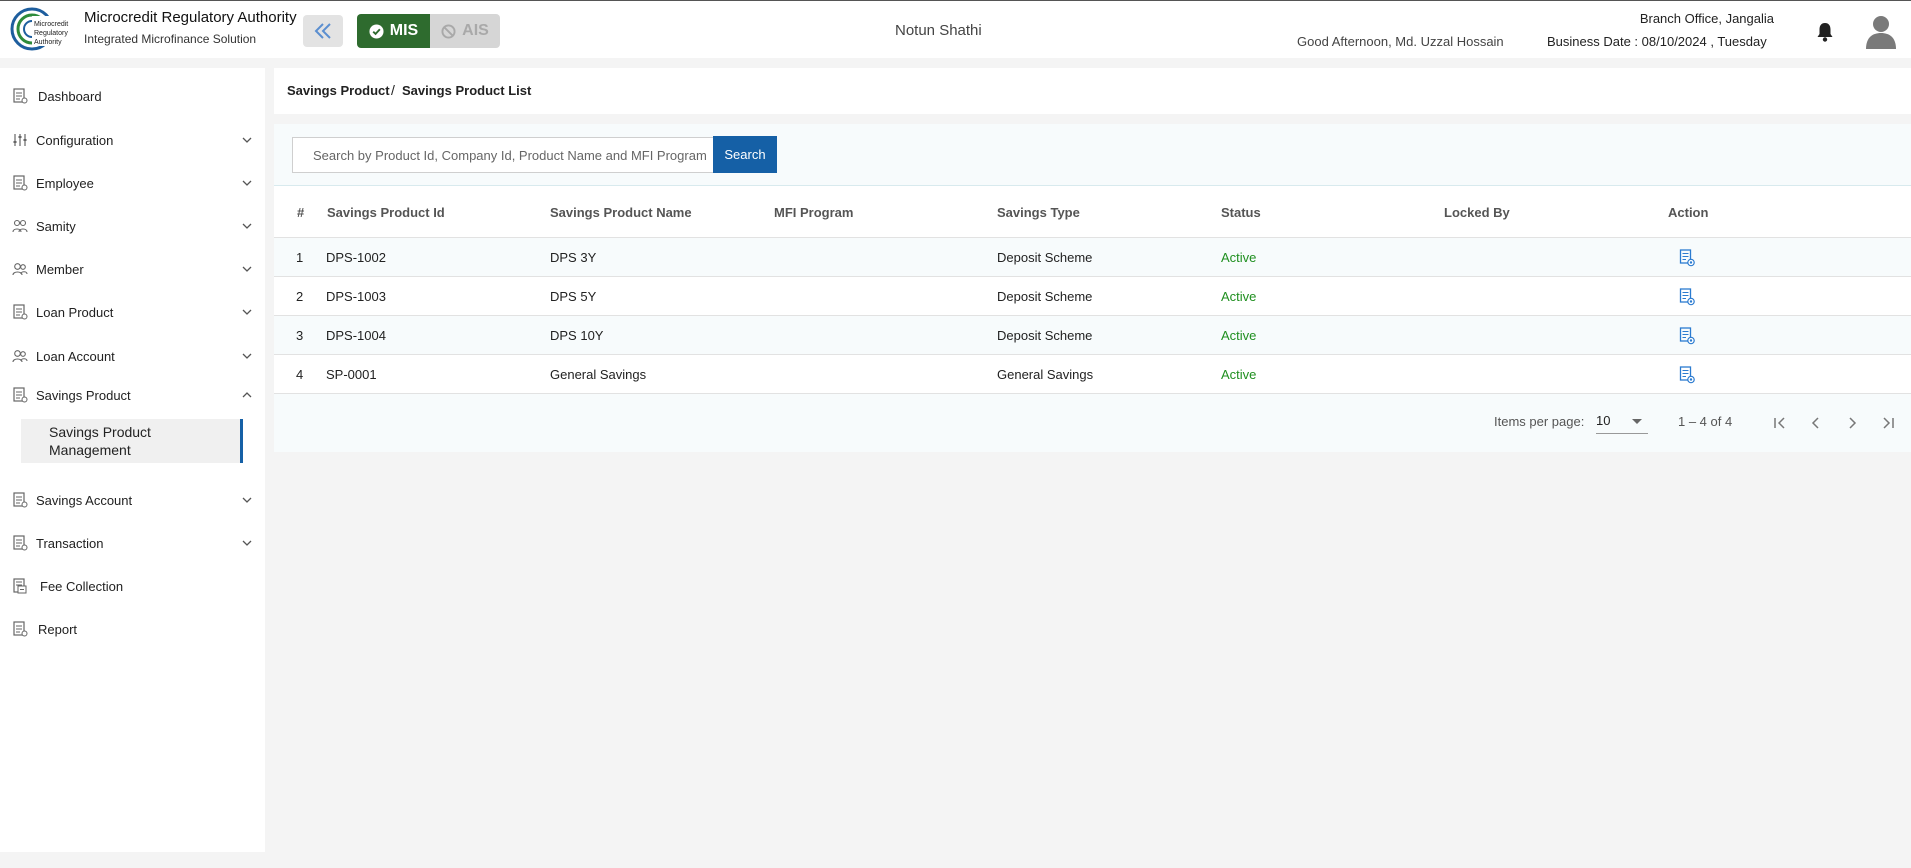 Image resolution: width=1911 pixels, height=868 pixels. What do you see at coordinates (132, 312) in the screenshot?
I see `sidebar-item-loan-product: Loan Product` at bounding box center [132, 312].